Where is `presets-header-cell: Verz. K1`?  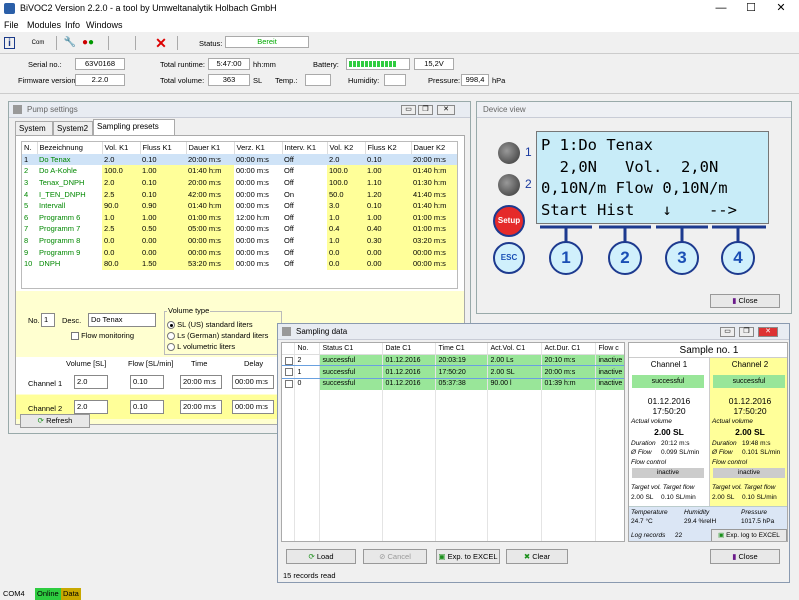
presets-header-cell: Verz. K1 is located at coordinates (258, 148).